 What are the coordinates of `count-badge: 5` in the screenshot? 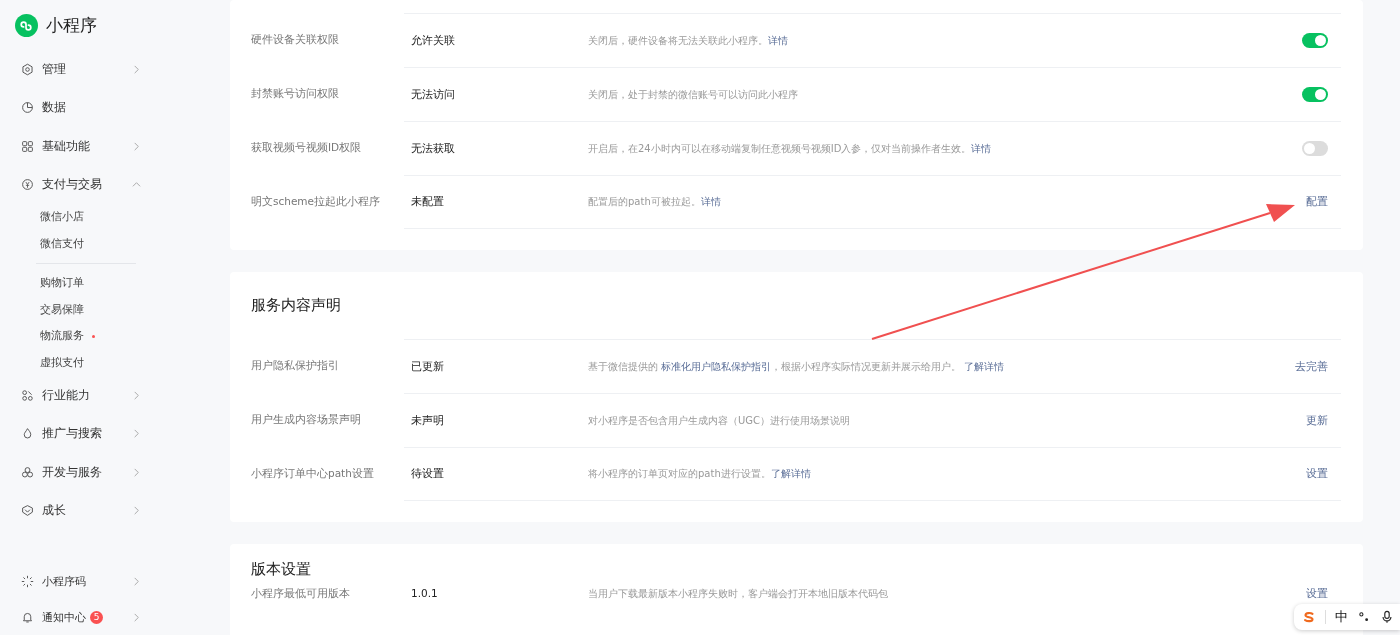 It's located at (96, 617).